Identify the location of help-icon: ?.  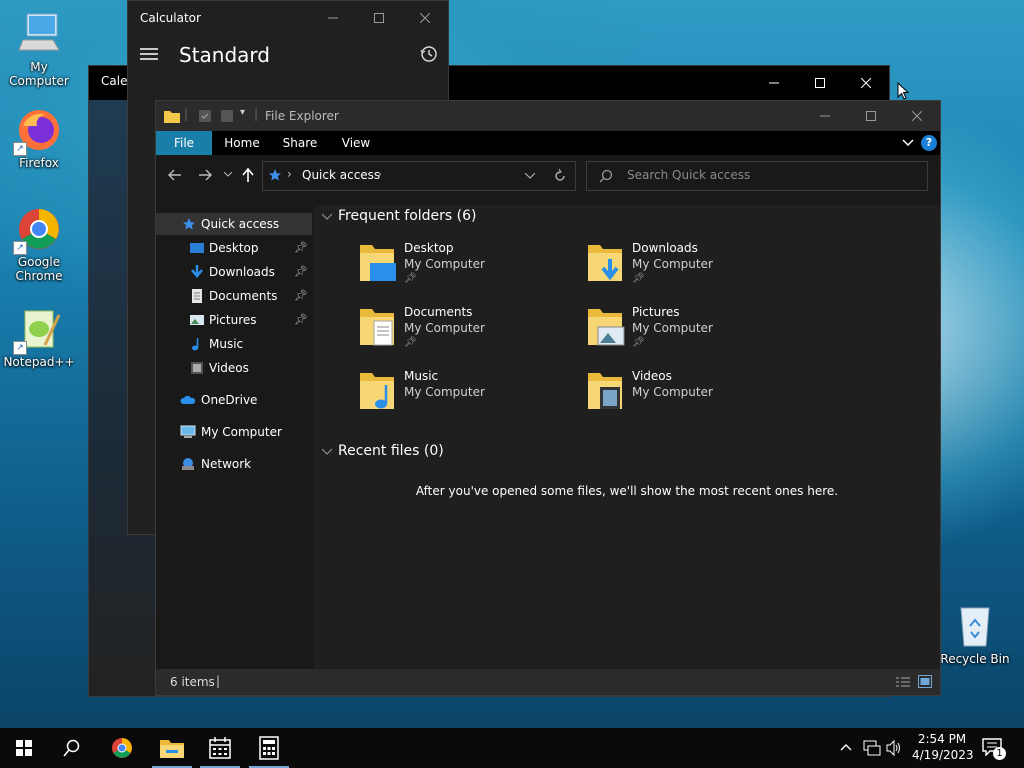
(929, 143).